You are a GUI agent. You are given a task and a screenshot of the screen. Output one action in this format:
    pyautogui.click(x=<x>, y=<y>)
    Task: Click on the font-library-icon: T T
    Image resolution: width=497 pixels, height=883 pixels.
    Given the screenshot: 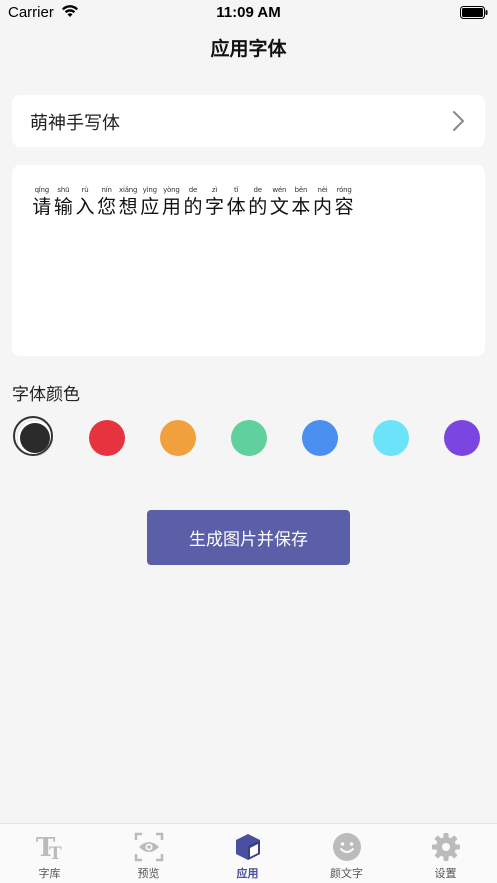 What is the action you would take?
    pyautogui.click(x=49, y=847)
    